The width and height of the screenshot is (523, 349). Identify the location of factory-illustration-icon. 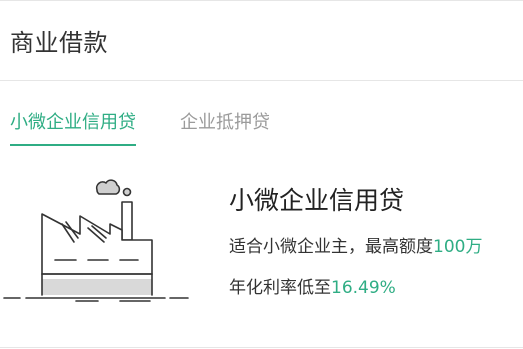
(96, 240).